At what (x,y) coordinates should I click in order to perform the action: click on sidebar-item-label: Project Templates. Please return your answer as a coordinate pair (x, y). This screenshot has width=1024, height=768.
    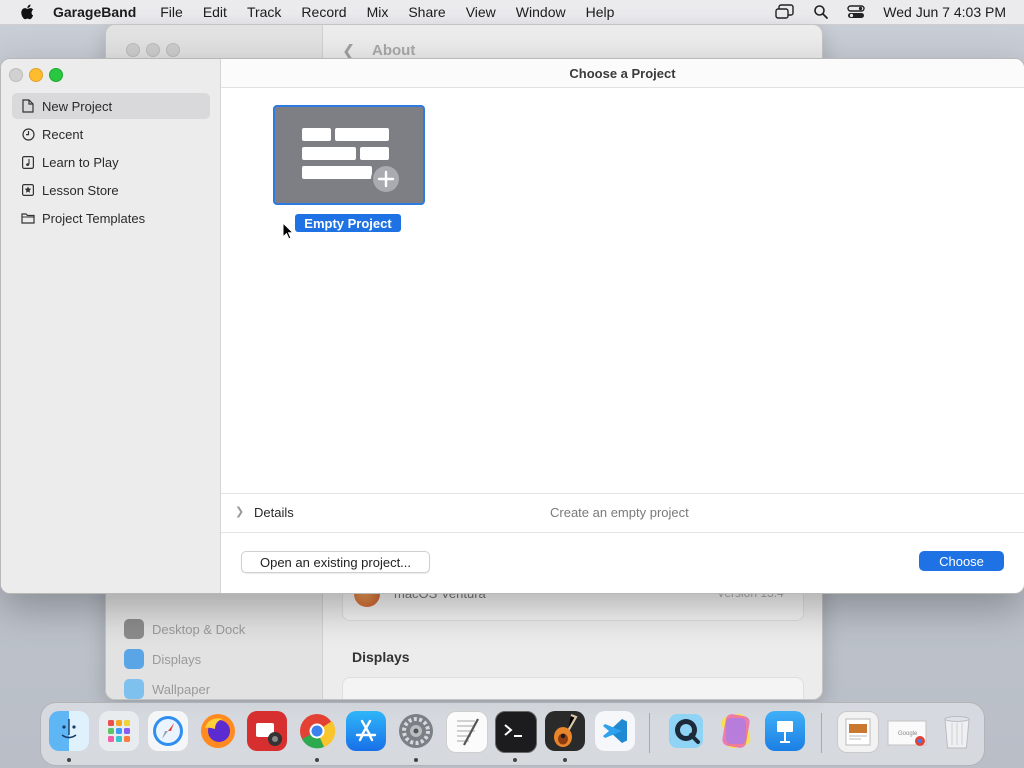
    Looking at the image, I should click on (94, 218).